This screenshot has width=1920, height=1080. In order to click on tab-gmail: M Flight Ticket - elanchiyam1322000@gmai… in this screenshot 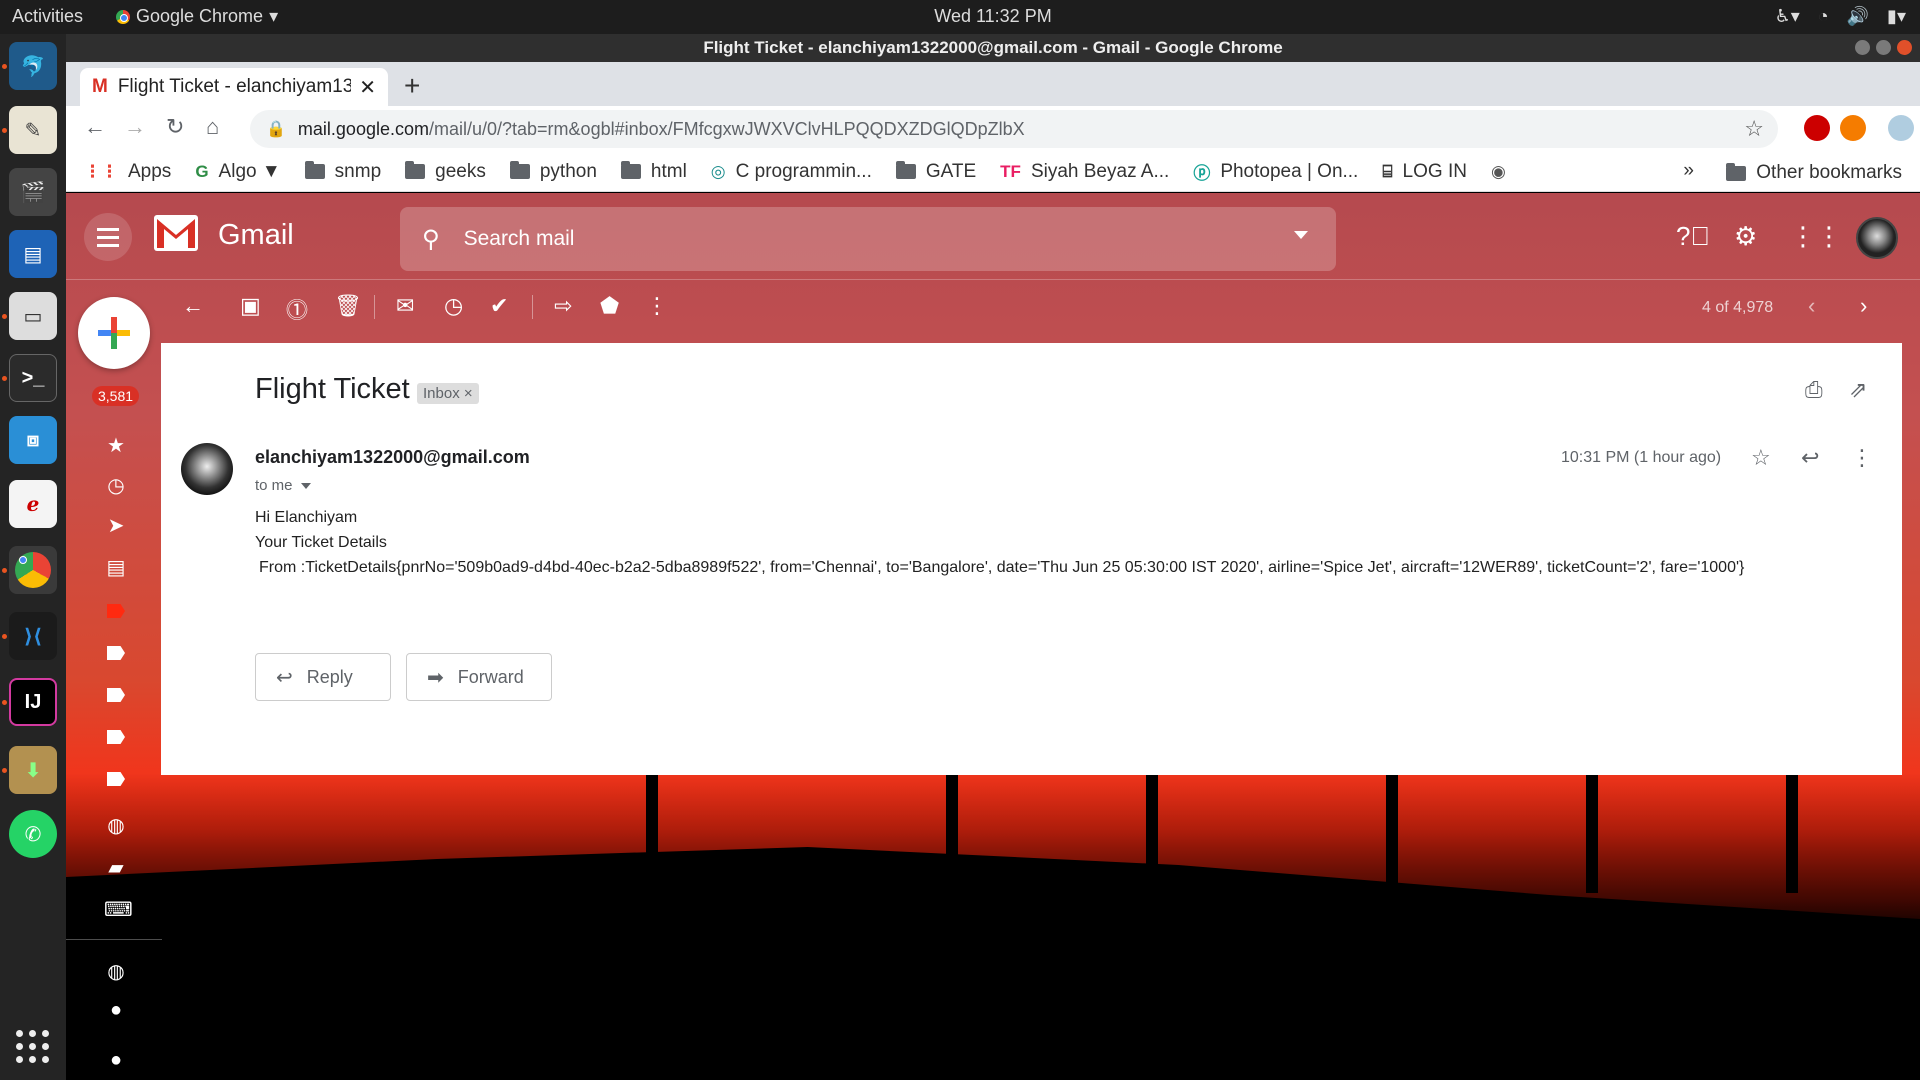, I will do `click(234, 87)`.